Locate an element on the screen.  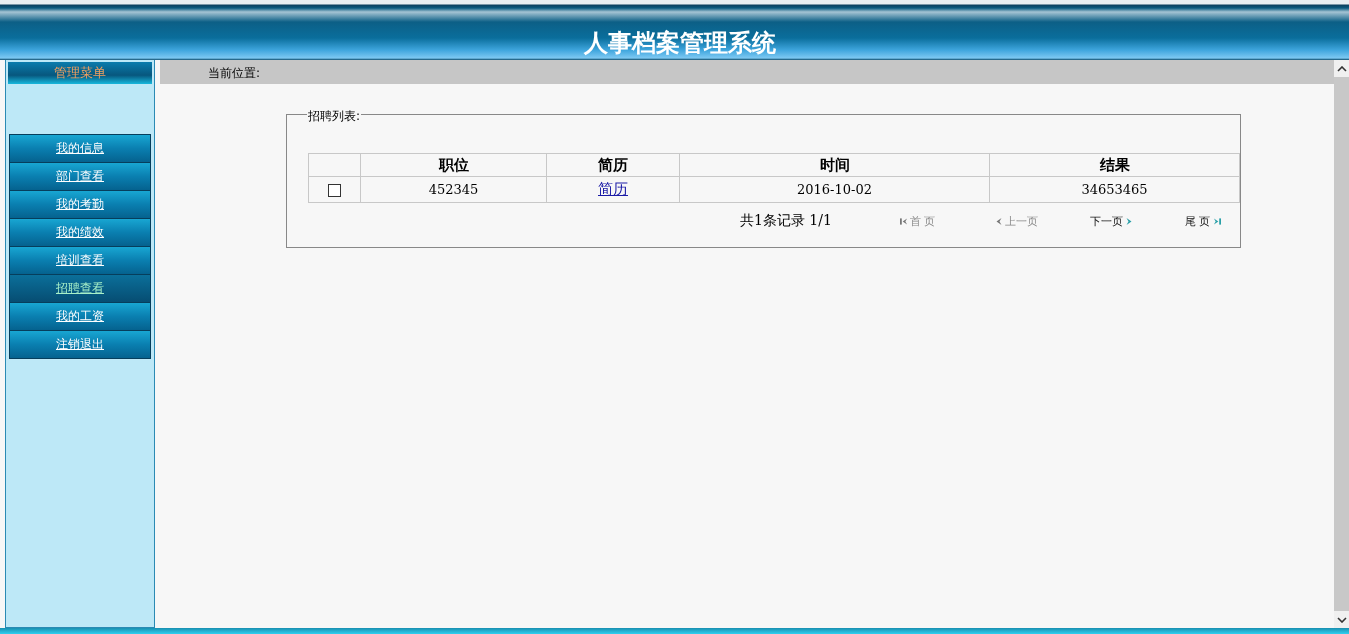
next-page-icon is located at coordinates (1129, 221).